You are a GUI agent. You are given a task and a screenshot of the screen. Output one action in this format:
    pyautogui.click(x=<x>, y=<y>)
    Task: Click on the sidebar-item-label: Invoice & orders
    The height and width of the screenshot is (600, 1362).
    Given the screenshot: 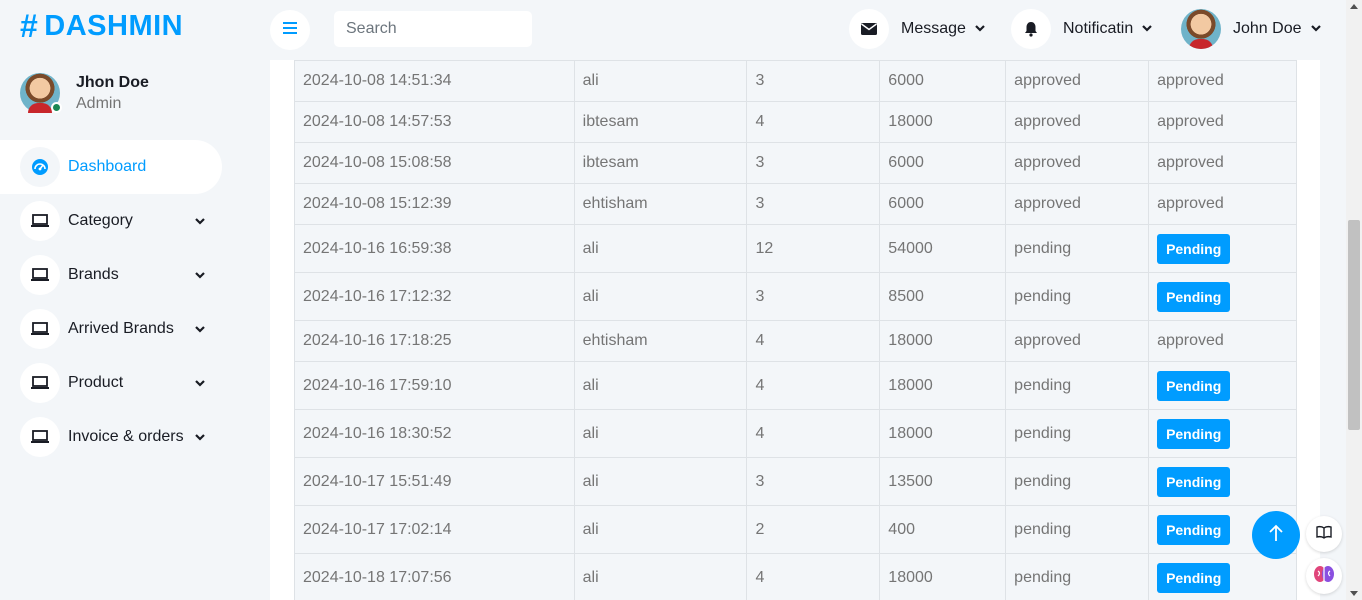 What is the action you would take?
    pyautogui.click(x=126, y=436)
    